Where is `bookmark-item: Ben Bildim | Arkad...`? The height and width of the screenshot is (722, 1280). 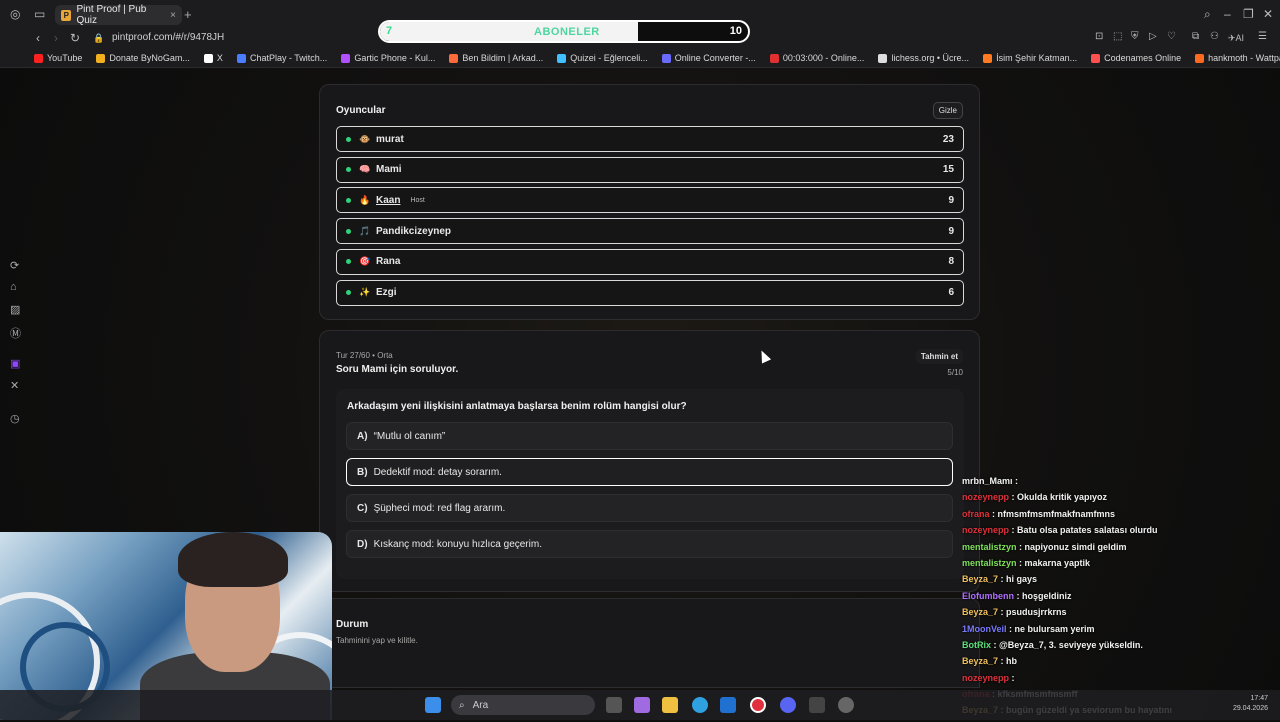 bookmark-item: Ben Bildim | Arkad... is located at coordinates (496, 58).